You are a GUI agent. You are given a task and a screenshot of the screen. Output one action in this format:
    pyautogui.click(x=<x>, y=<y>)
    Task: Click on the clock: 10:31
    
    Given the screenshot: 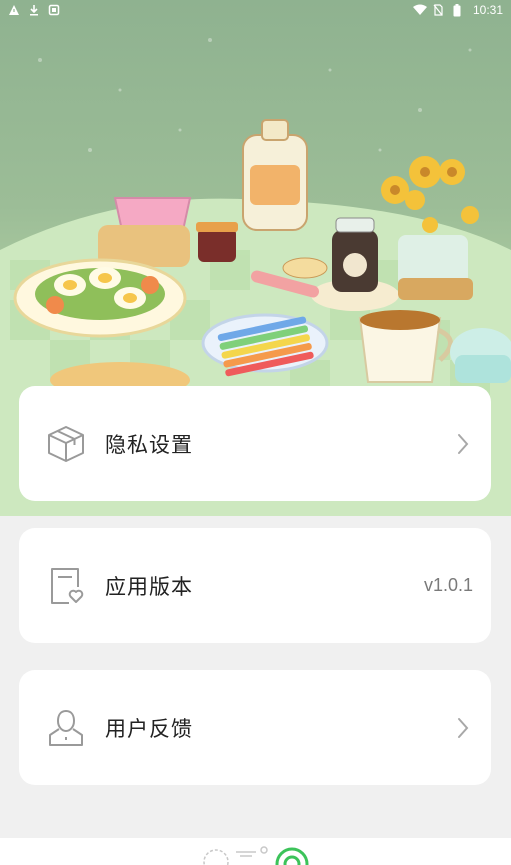 What is the action you would take?
    pyautogui.click(x=487, y=10)
    